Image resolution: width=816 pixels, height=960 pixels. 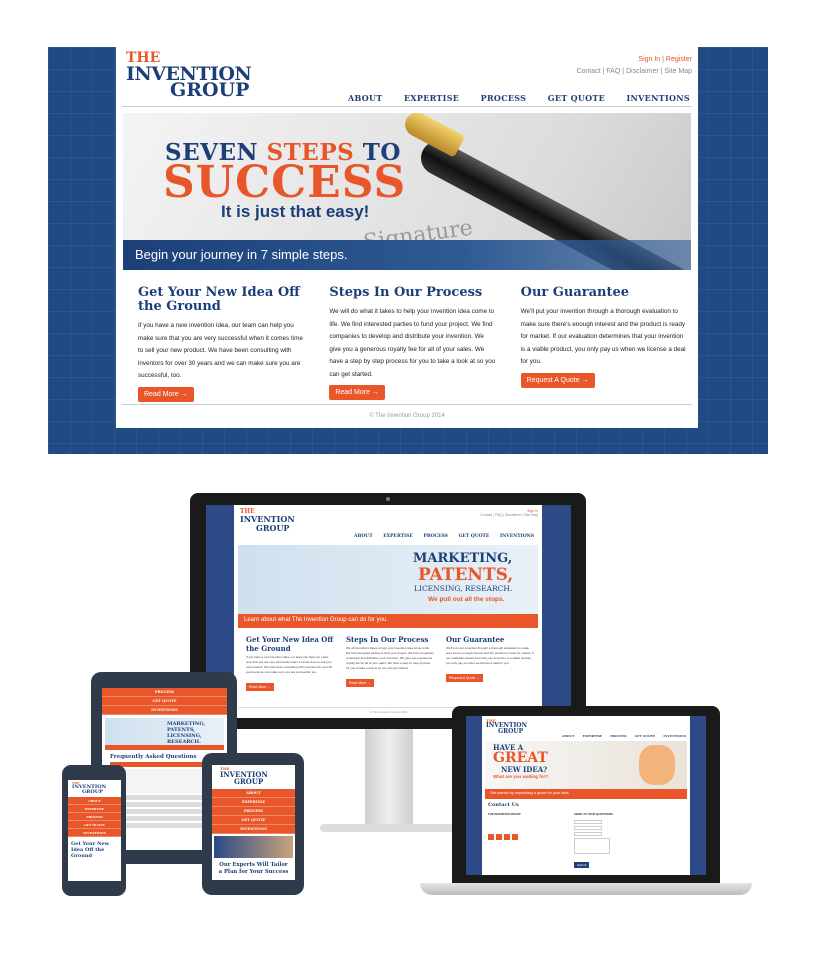 What do you see at coordinates (189, 75) in the screenshot?
I see `site-logo: THE INVENTION GROUP` at bounding box center [189, 75].